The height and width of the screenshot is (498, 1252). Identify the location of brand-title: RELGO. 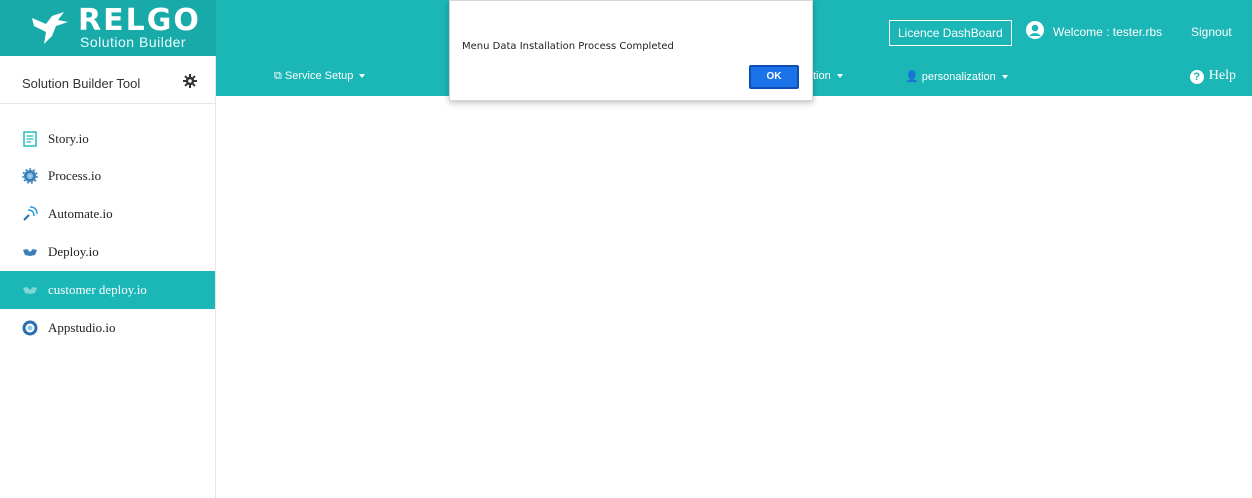
(139, 20).